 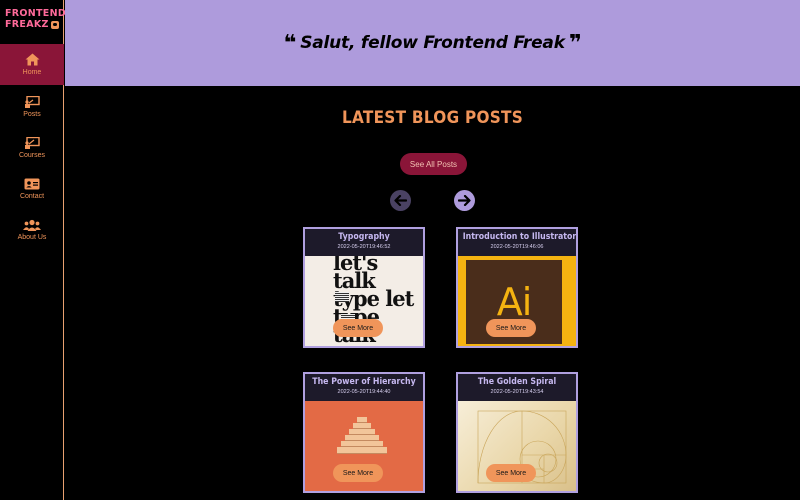 I want to click on brand-line-1: FRONTEND, so click(x=36, y=13).